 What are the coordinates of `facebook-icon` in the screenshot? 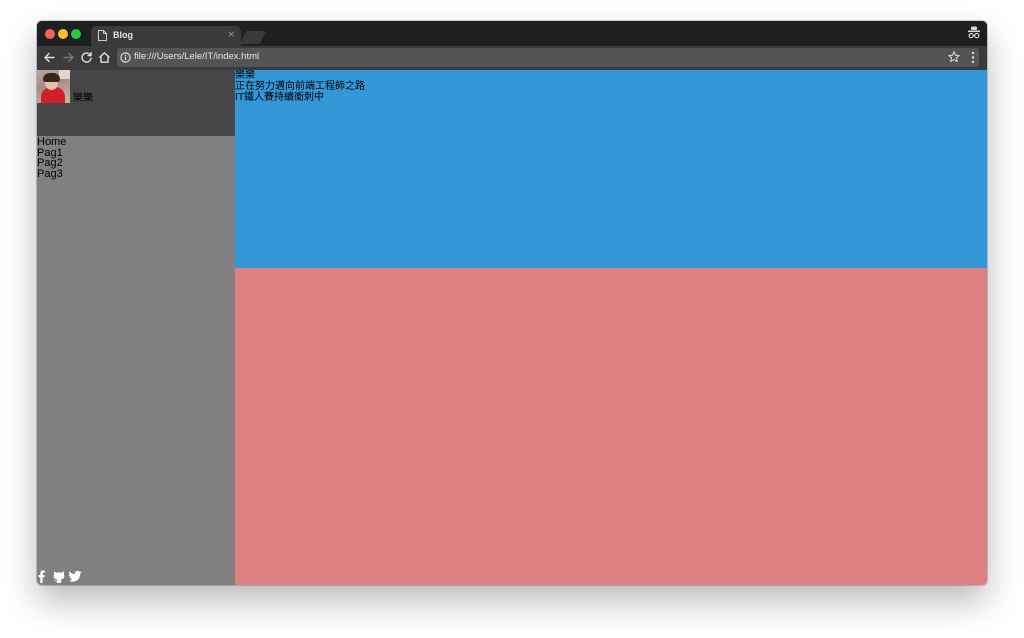 It's located at (41, 576).